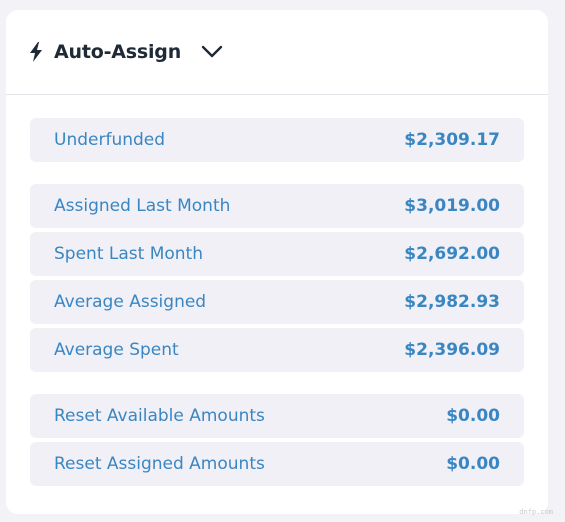 The image size is (565, 522). Describe the element at coordinates (277, 302) in the screenshot. I see `average-assigned-row: Average Assigned $2,982.93` at that location.